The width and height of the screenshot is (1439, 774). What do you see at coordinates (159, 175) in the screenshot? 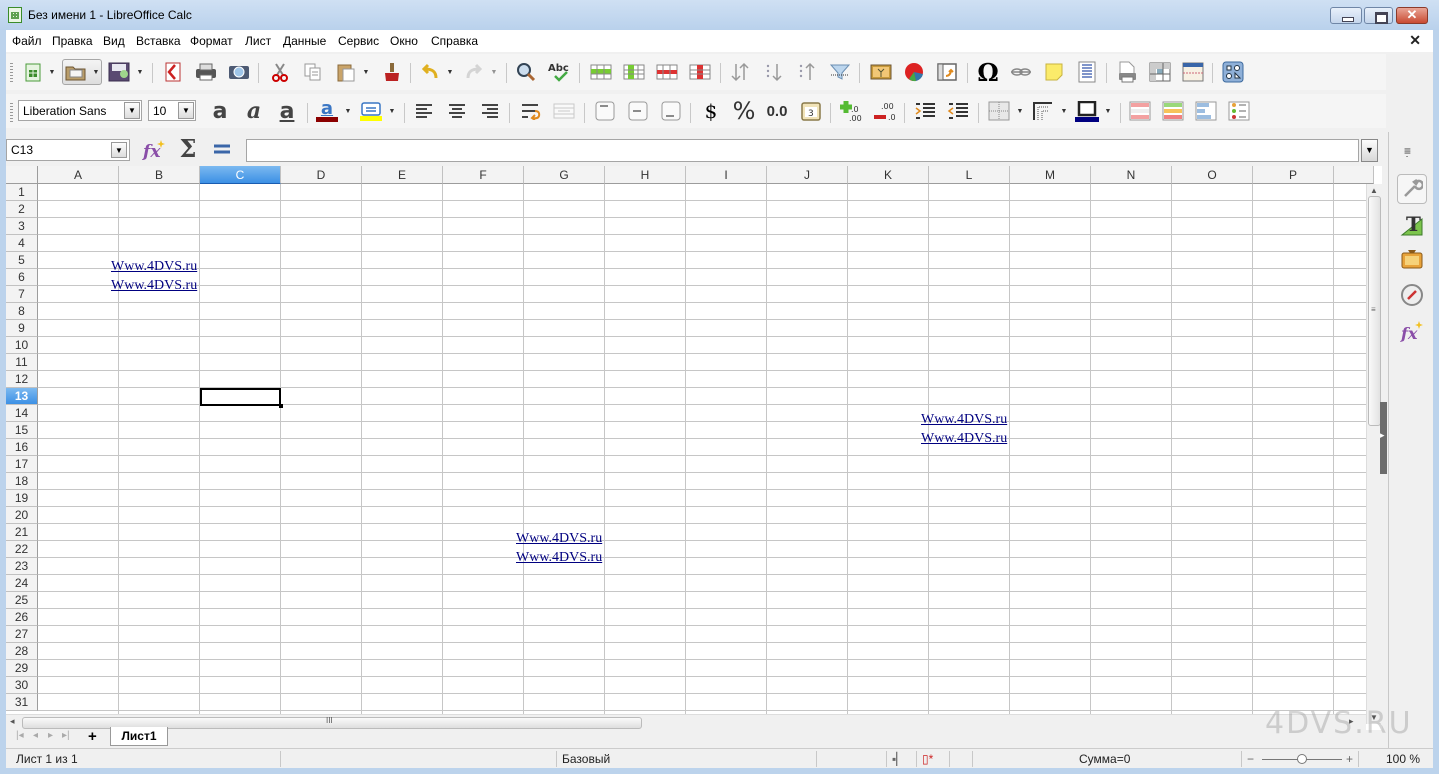
I see `column-header-b: B` at bounding box center [159, 175].